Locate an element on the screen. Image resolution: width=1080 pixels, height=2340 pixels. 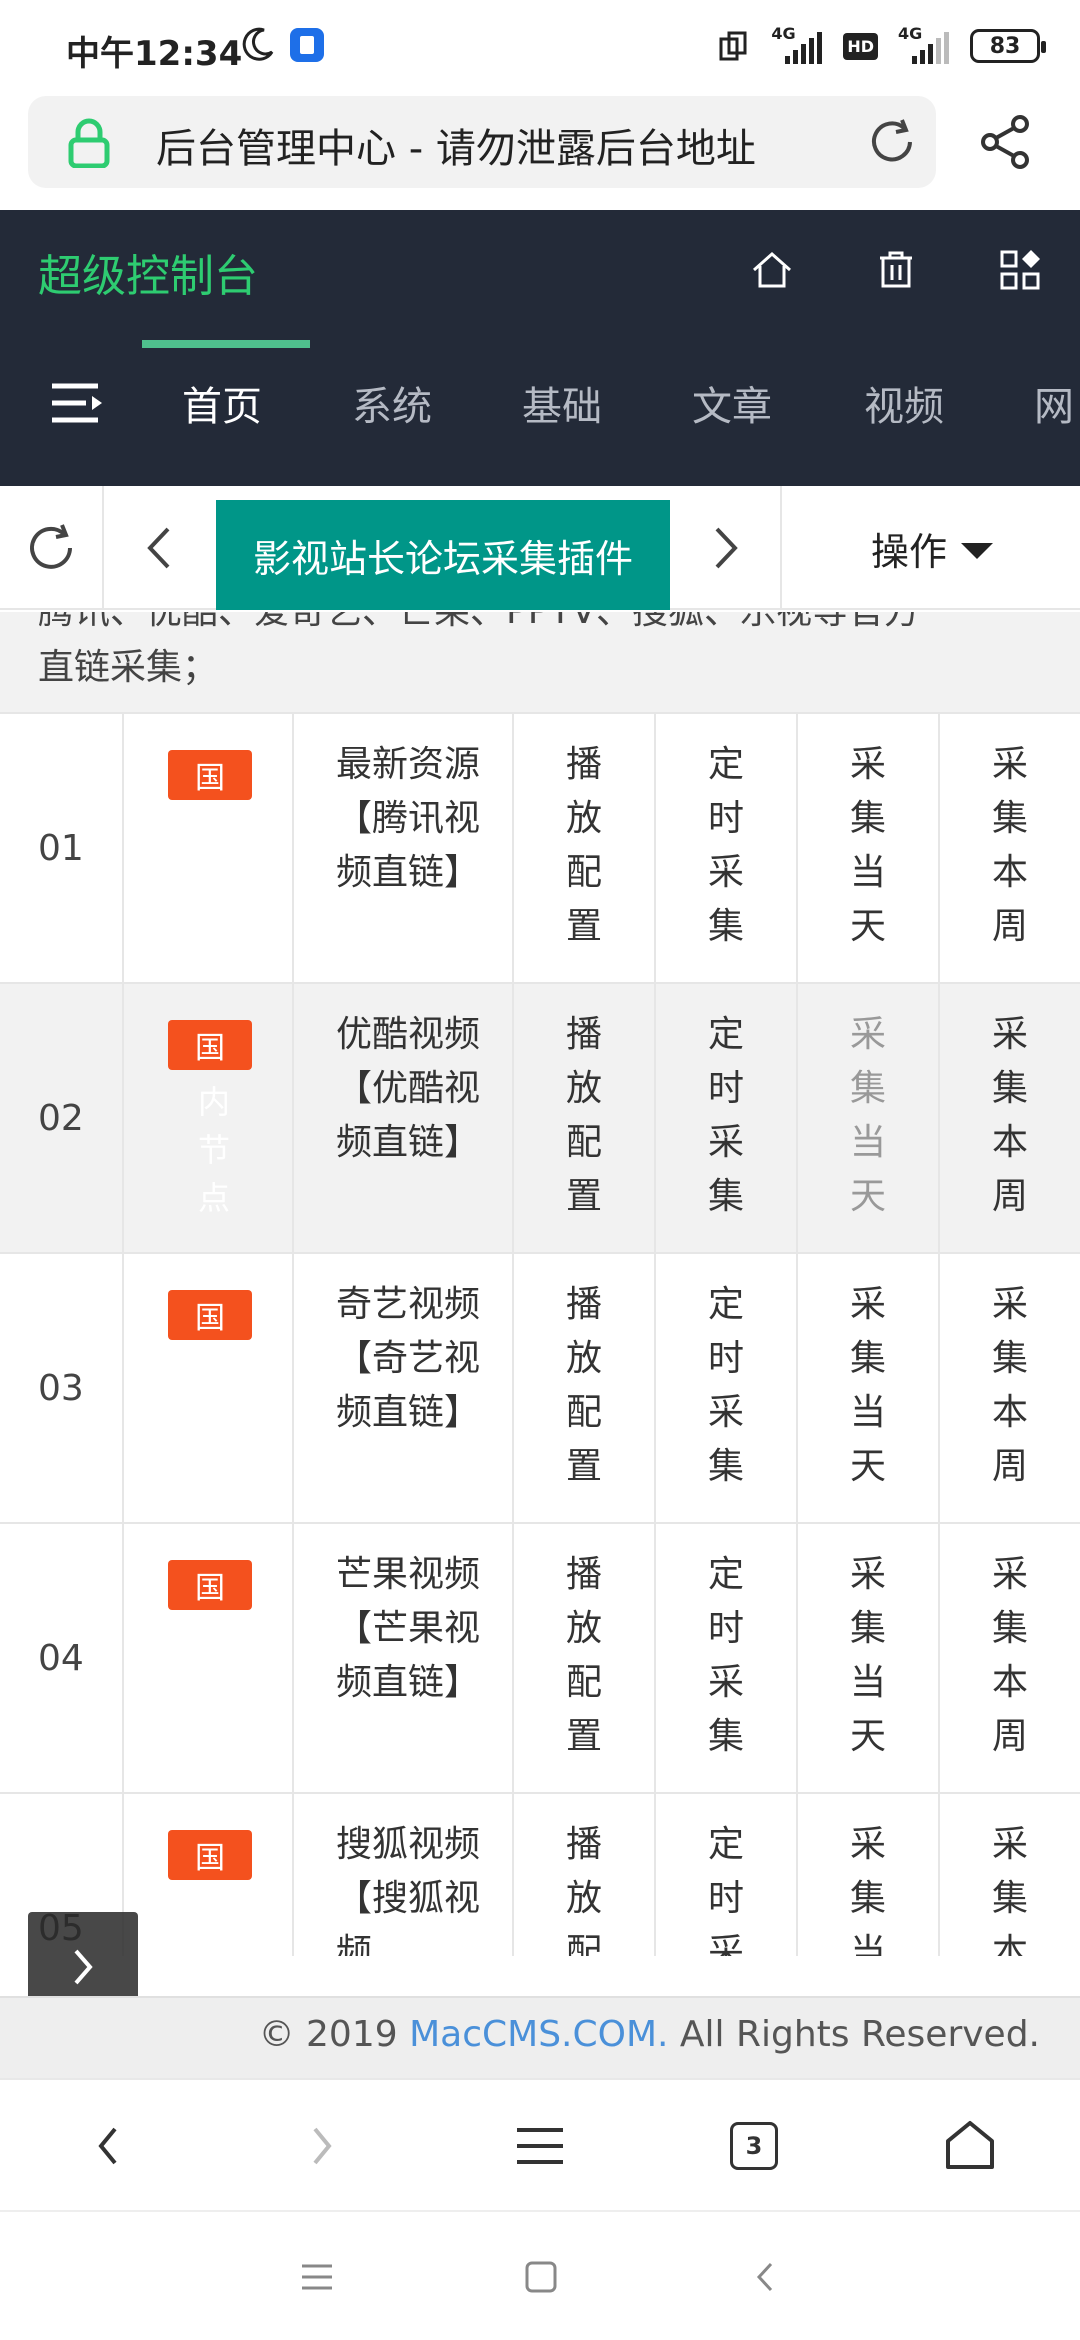
refresh-icon is located at coordinates (51, 546).